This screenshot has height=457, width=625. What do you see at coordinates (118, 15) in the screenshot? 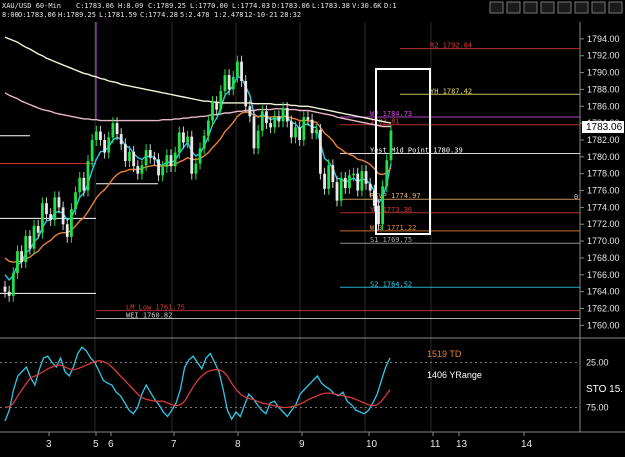
I see `header-low2: L:1781.59` at bounding box center [118, 15].